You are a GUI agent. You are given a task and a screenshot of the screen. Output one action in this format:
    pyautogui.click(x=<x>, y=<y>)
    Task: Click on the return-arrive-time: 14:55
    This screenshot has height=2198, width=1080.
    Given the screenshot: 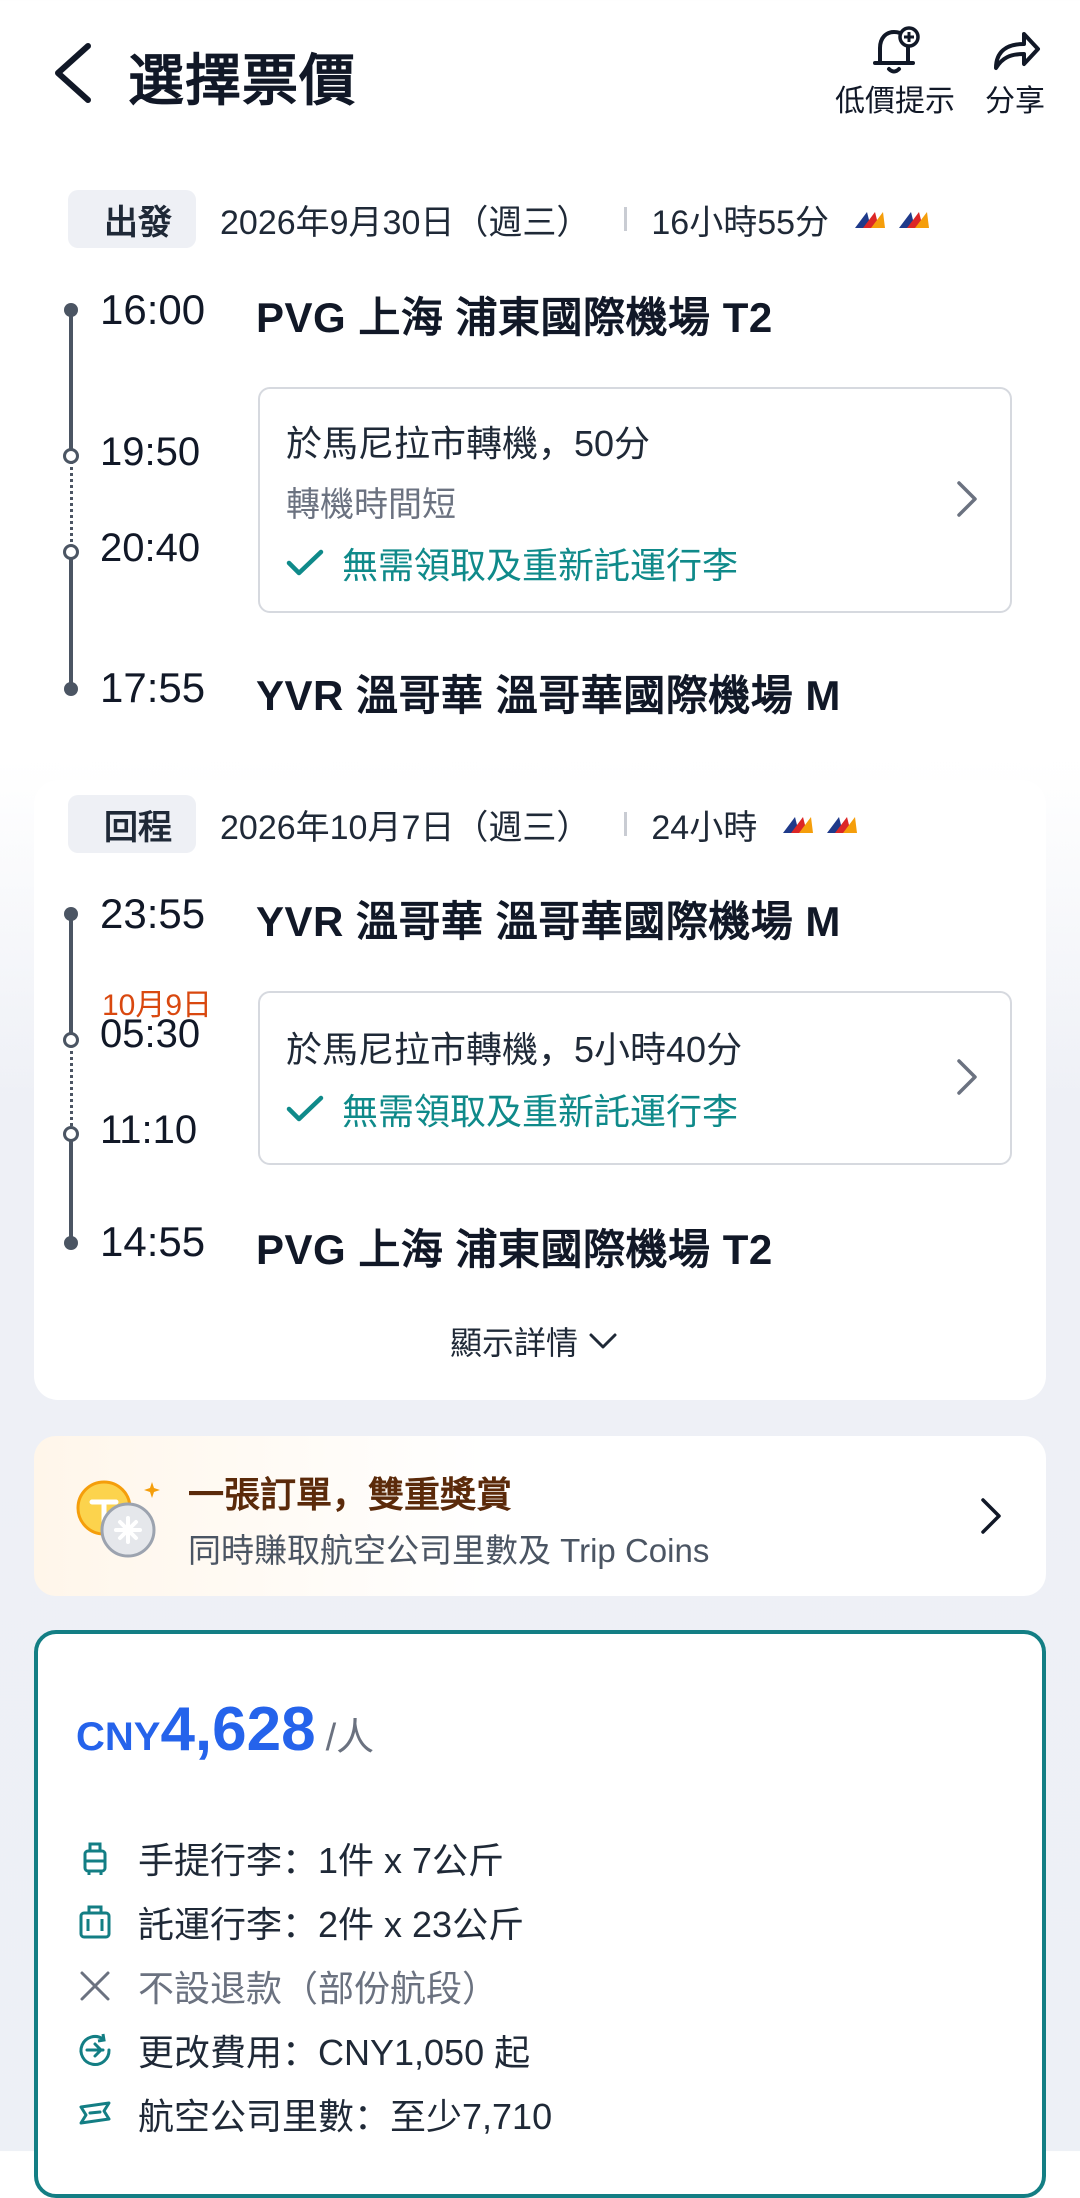 What is the action you would take?
    pyautogui.click(x=153, y=1241)
    